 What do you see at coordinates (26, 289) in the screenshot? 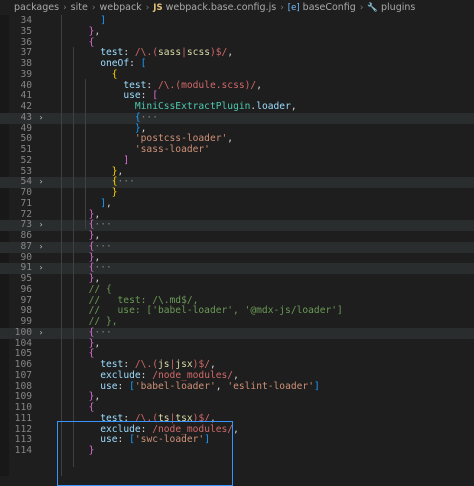
I see `line-number: 96` at bounding box center [26, 289].